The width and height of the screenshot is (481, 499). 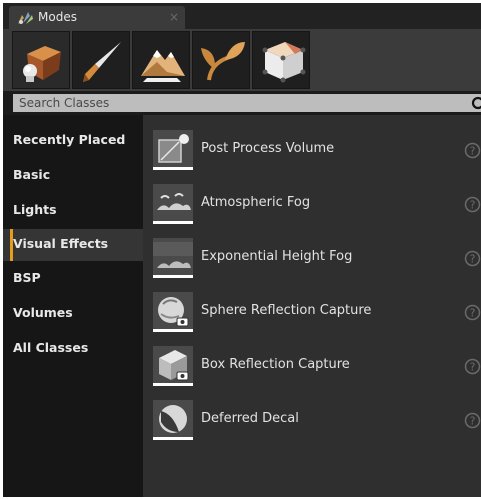 I want to click on category-label: Volumes, so click(x=43, y=312).